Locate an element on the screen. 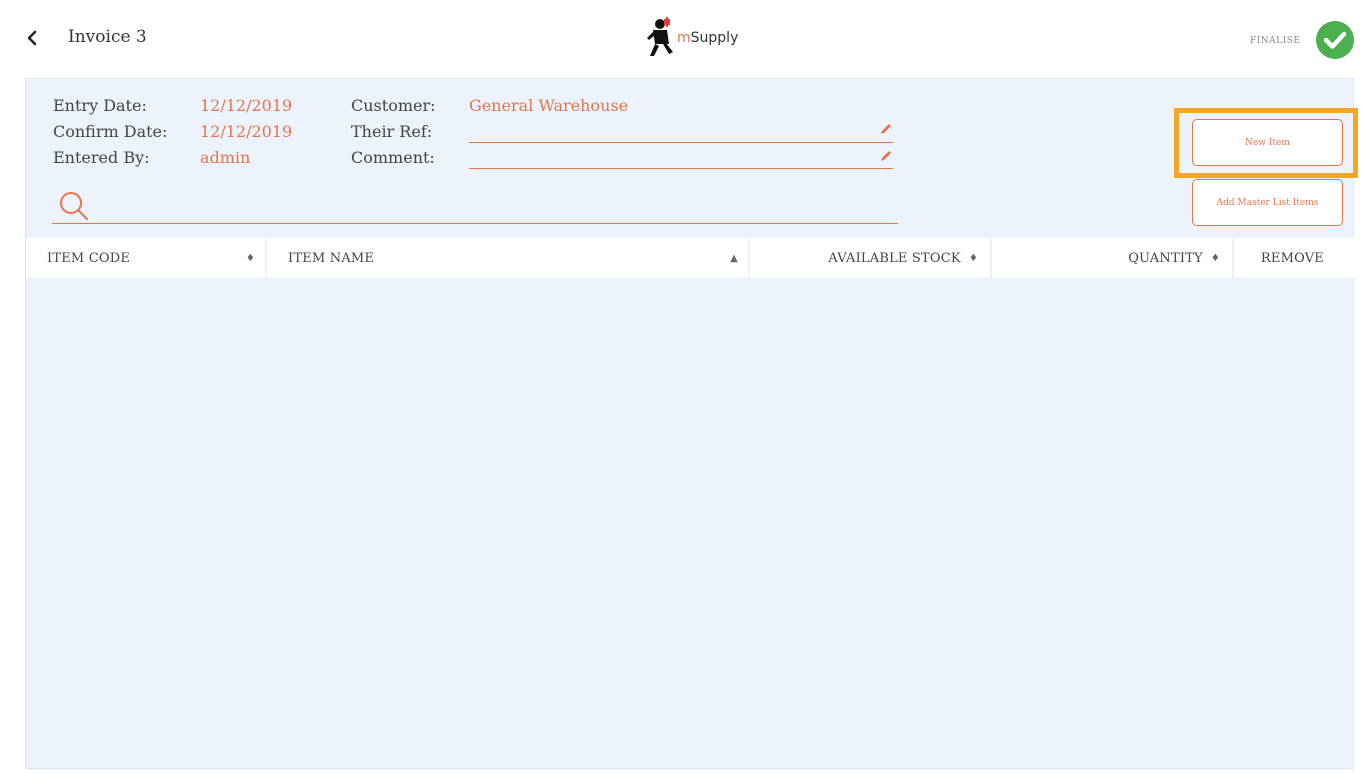  page-title: Invoice 3 is located at coordinates (107, 37).